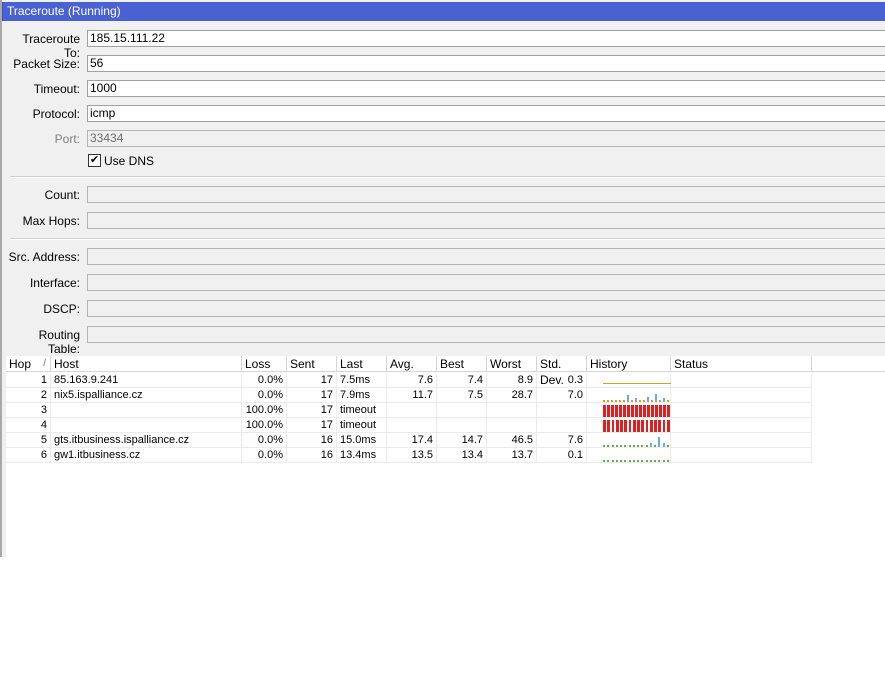  Describe the element at coordinates (20, 364) in the screenshot. I see `column-header-label: Hop` at that location.